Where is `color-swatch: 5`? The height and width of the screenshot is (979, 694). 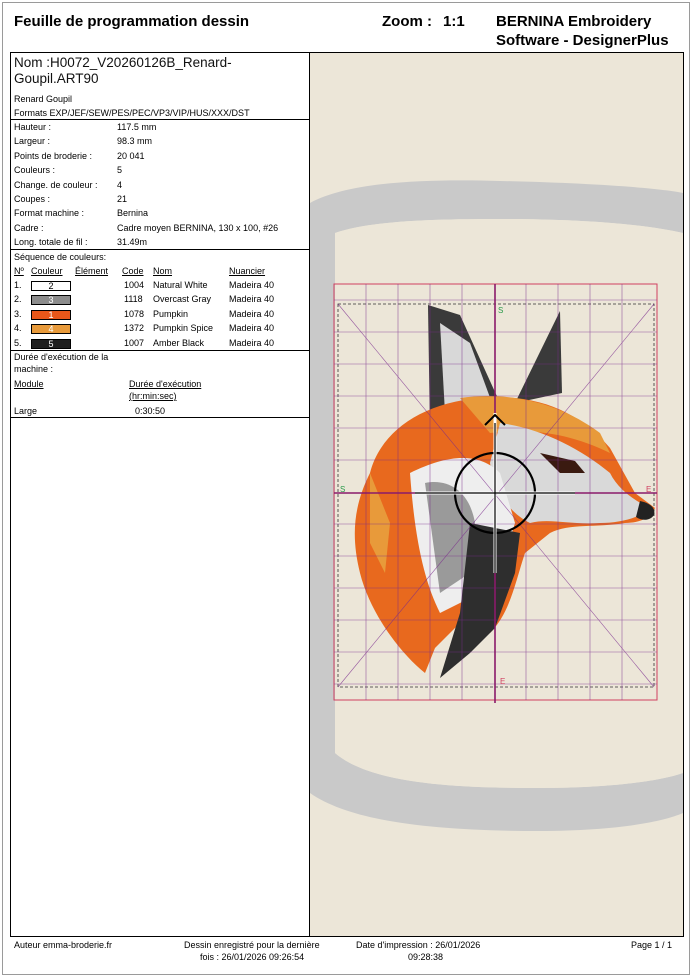
color-swatch: 5 is located at coordinates (51, 344).